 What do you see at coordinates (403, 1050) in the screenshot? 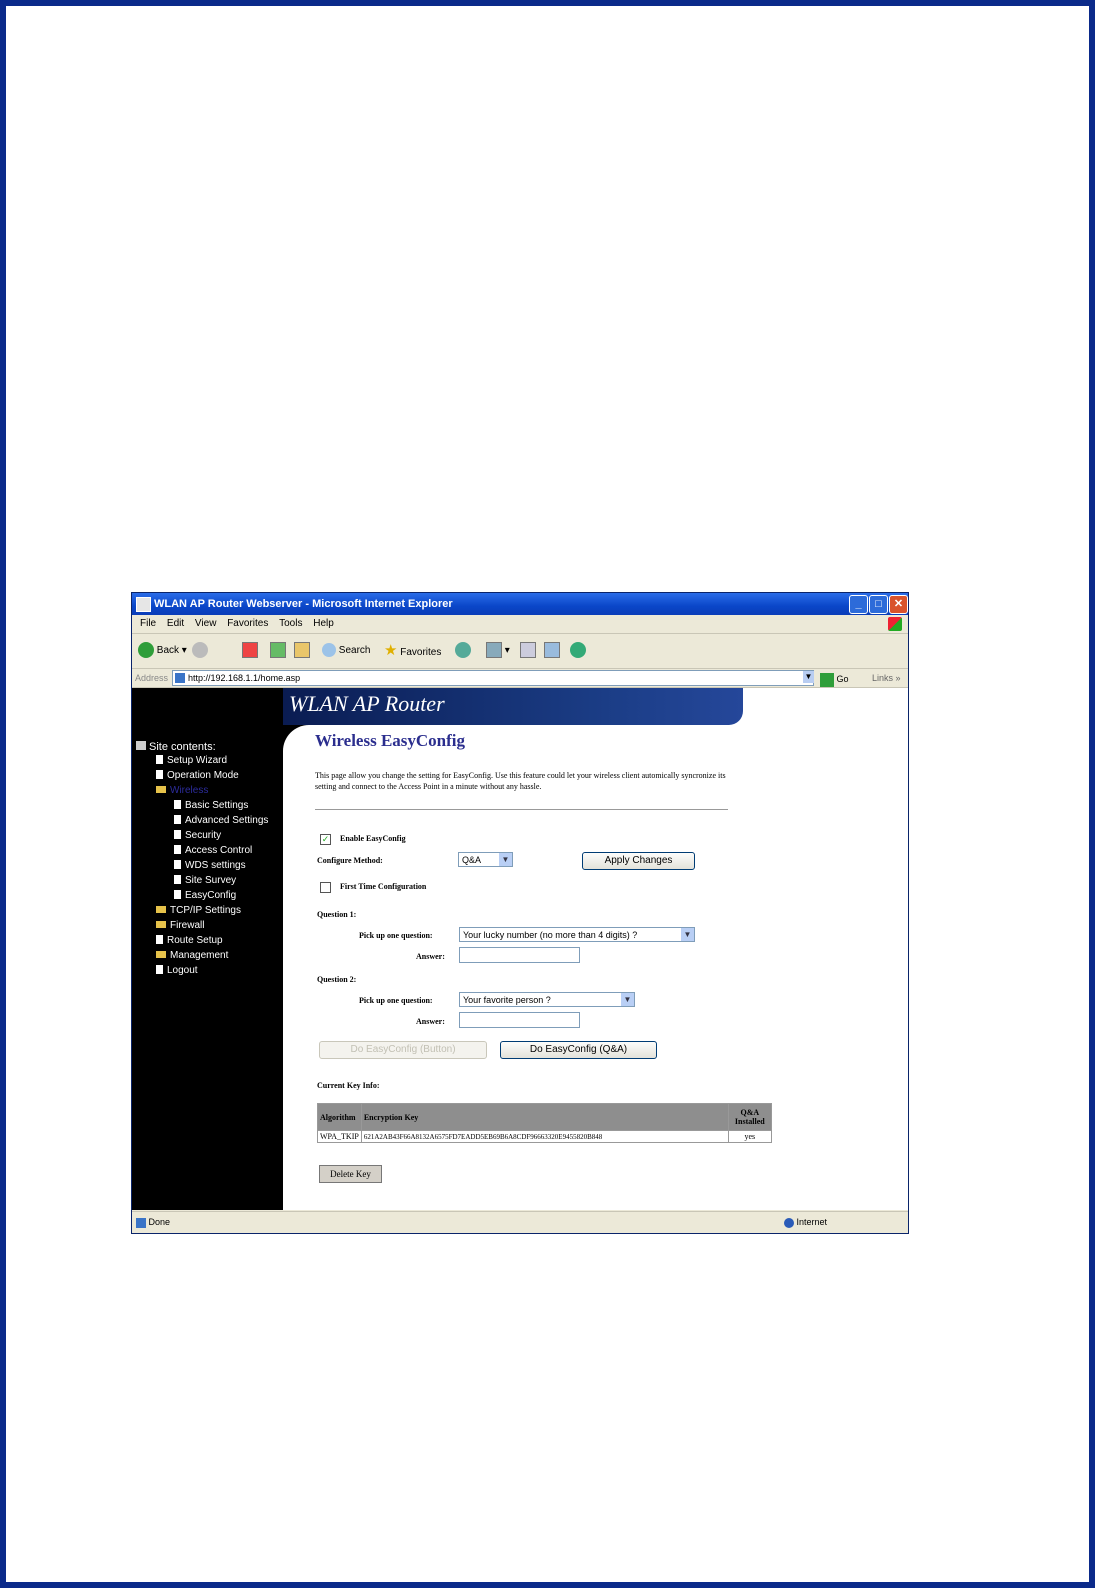
I see `do-easyconfig-button-button: Do EasyConfig (Button)` at bounding box center [403, 1050].